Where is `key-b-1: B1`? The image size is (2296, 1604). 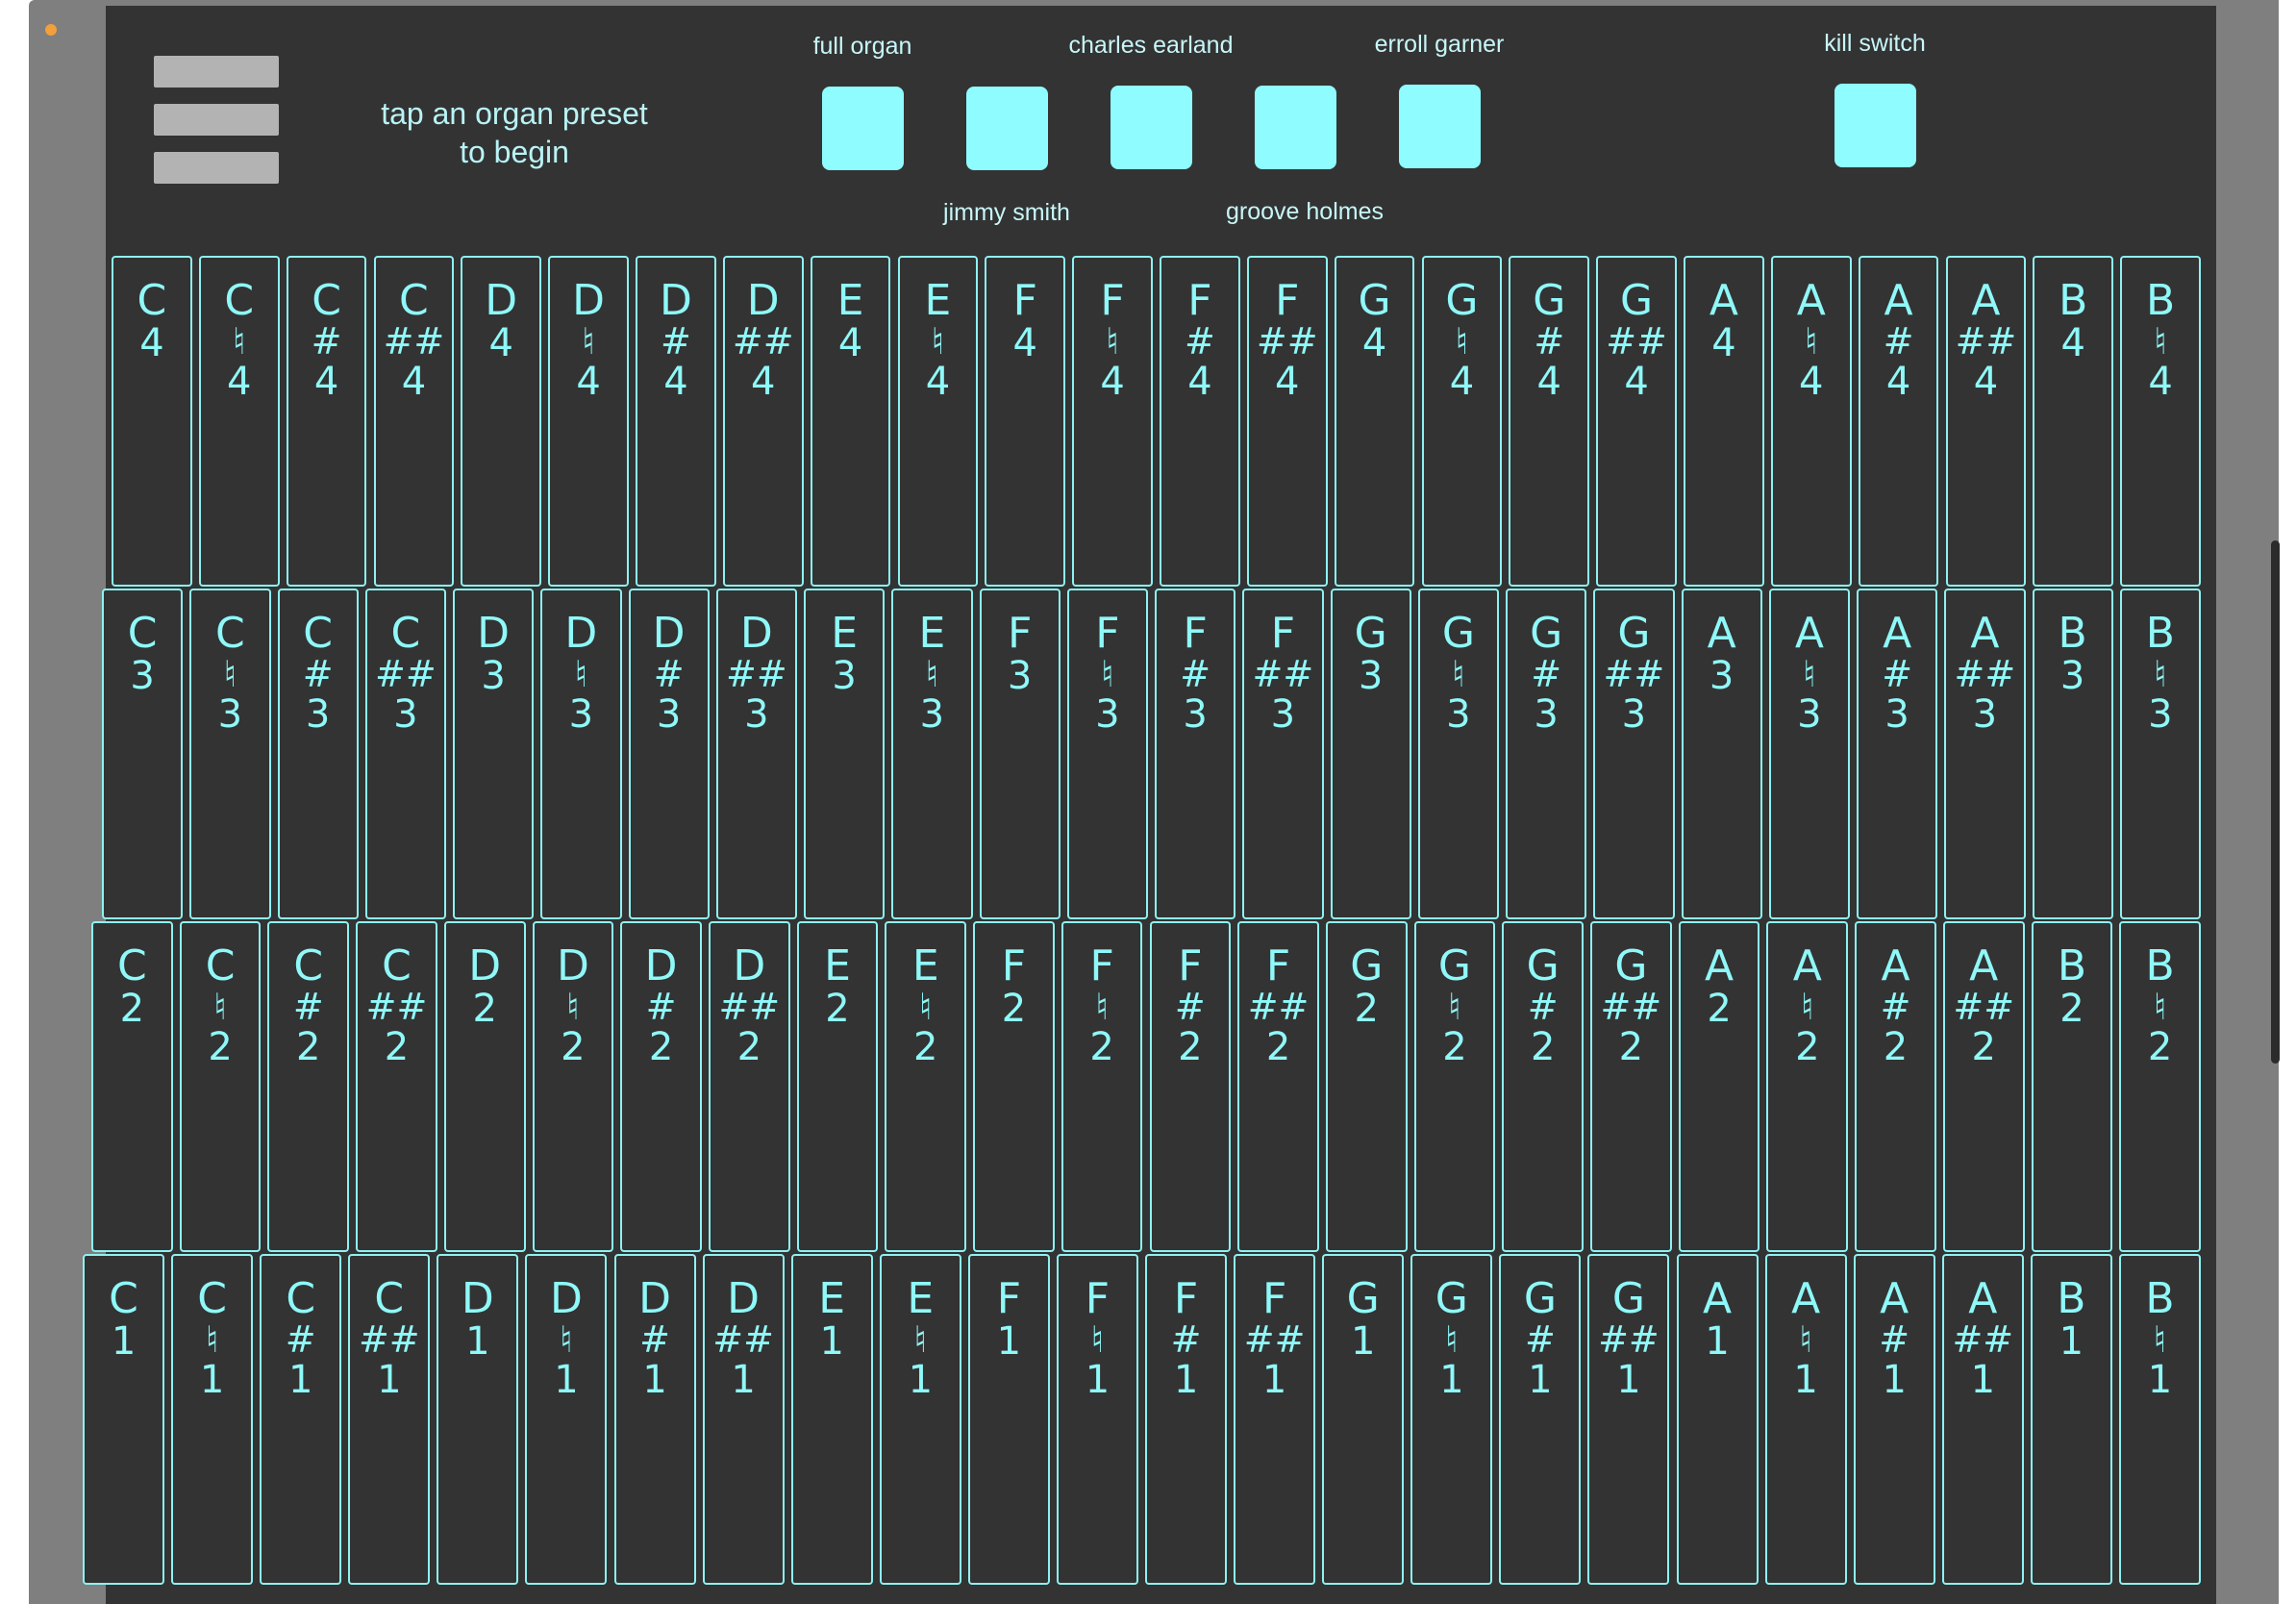
key-b-1: B1 is located at coordinates (2071, 1419).